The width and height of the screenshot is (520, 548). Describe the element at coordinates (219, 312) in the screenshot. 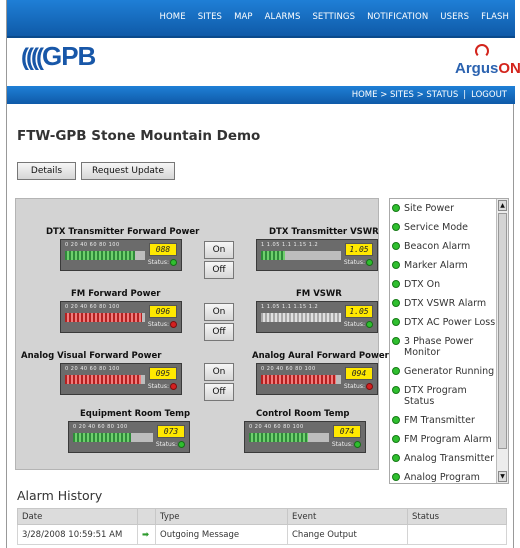

I see `fm-on-button: On` at that location.